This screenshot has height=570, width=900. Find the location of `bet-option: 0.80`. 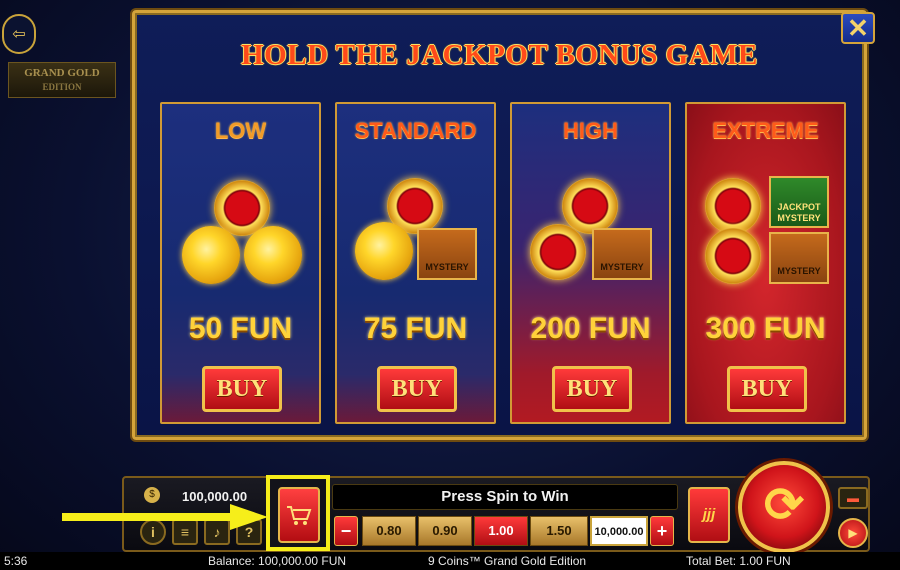

bet-option: 0.80 is located at coordinates (389, 531).